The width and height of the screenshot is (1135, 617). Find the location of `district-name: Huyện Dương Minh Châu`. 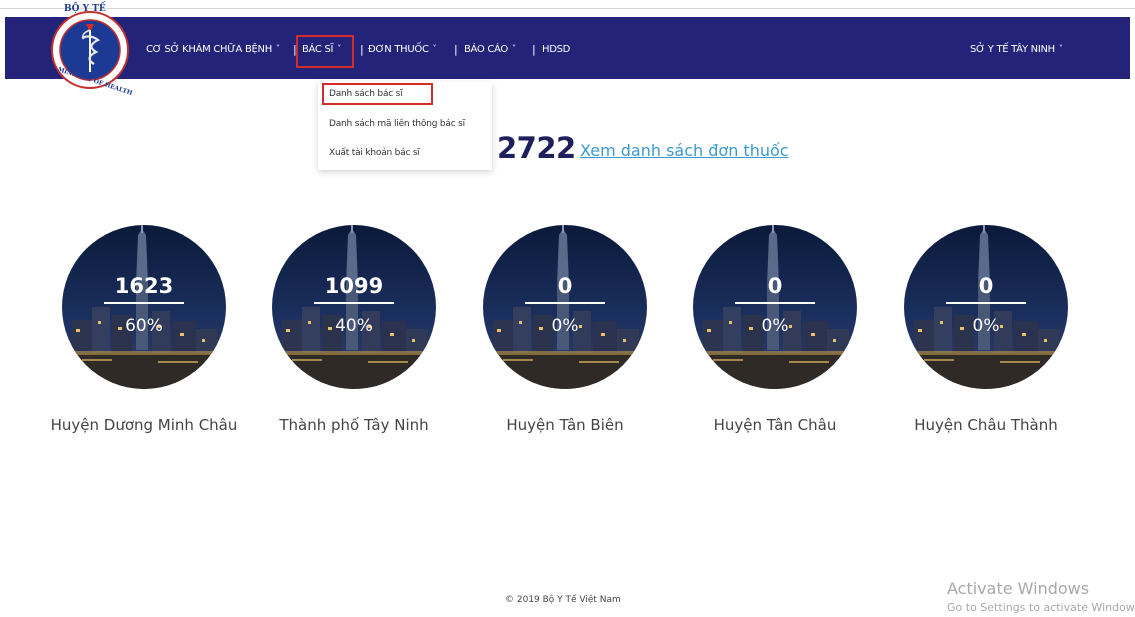

district-name: Huyện Dương Minh Châu is located at coordinates (144, 425).